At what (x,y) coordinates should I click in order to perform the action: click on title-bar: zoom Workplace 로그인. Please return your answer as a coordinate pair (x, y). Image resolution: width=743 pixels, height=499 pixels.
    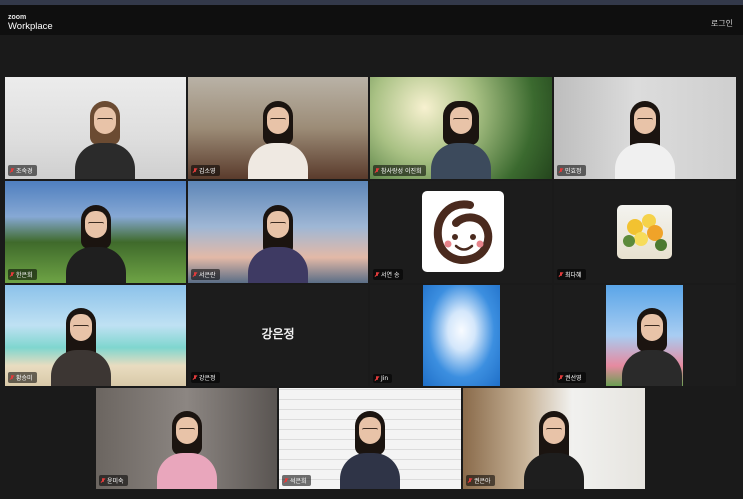
    Looking at the image, I should click on (371, 20).